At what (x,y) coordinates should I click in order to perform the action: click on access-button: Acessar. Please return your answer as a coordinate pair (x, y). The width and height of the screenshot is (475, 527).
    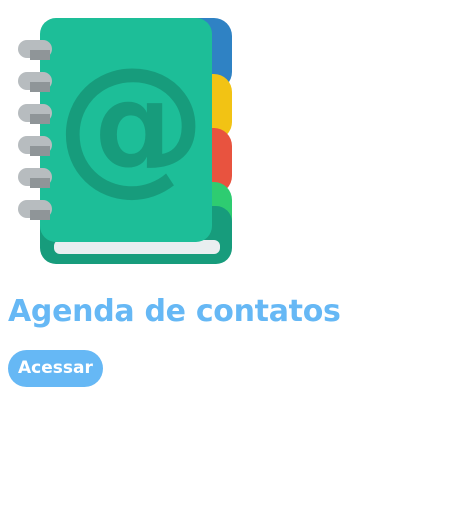
    Looking at the image, I should click on (55, 368).